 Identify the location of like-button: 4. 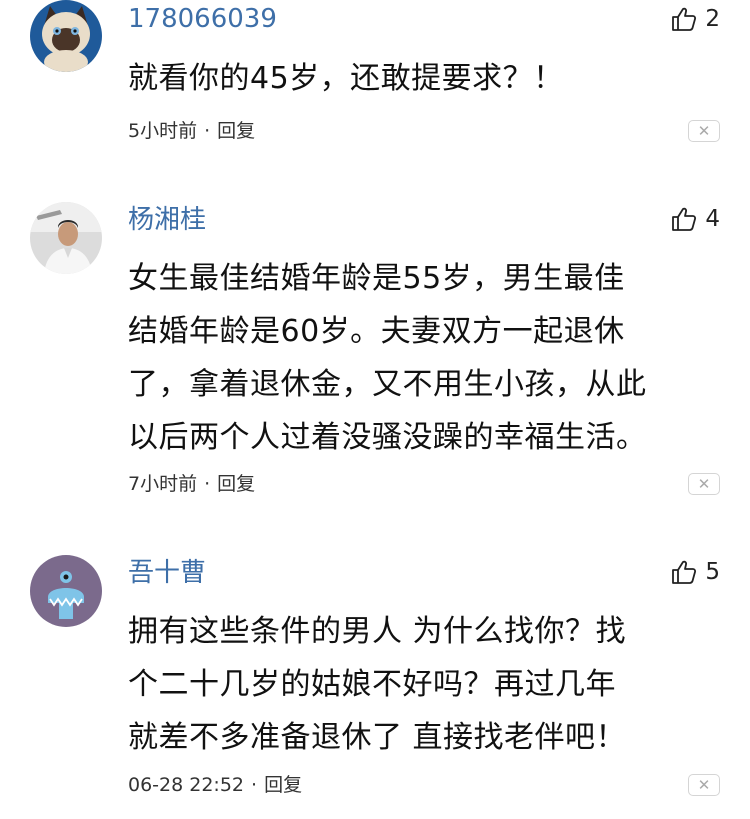
(695, 219).